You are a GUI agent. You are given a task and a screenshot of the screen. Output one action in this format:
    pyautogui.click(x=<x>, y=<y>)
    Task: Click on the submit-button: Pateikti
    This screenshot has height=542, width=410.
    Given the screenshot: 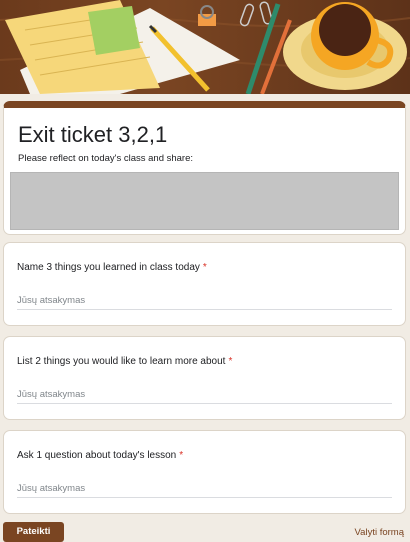 What is the action you would take?
    pyautogui.click(x=33, y=532)
    